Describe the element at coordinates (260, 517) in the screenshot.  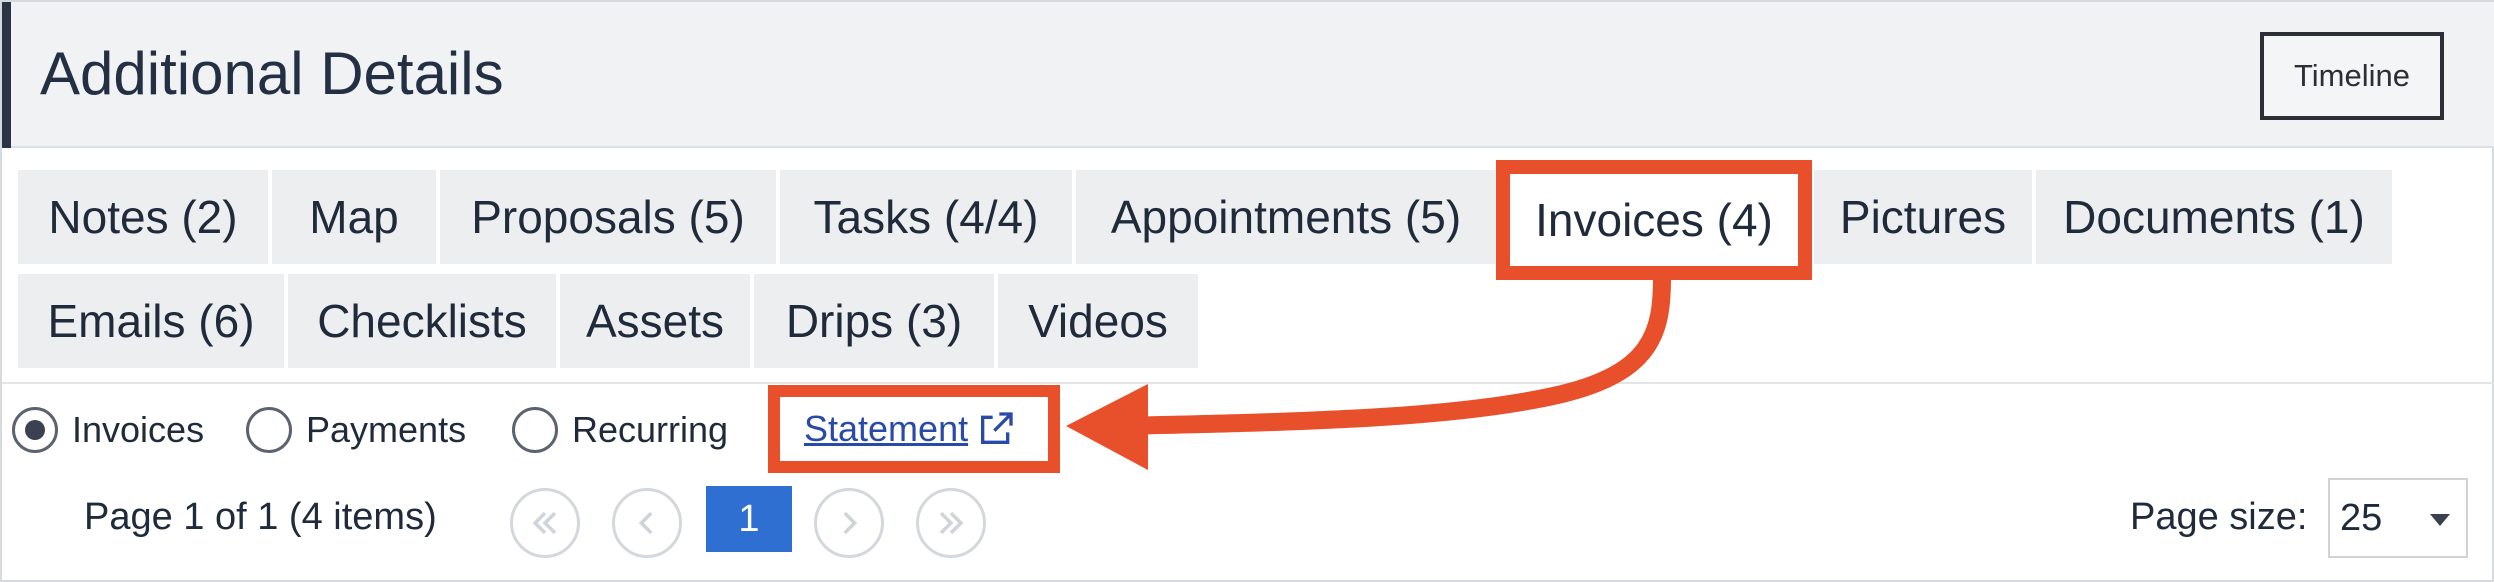
I see `pager-info: Page 1 of 1 (4 items)` at that location.